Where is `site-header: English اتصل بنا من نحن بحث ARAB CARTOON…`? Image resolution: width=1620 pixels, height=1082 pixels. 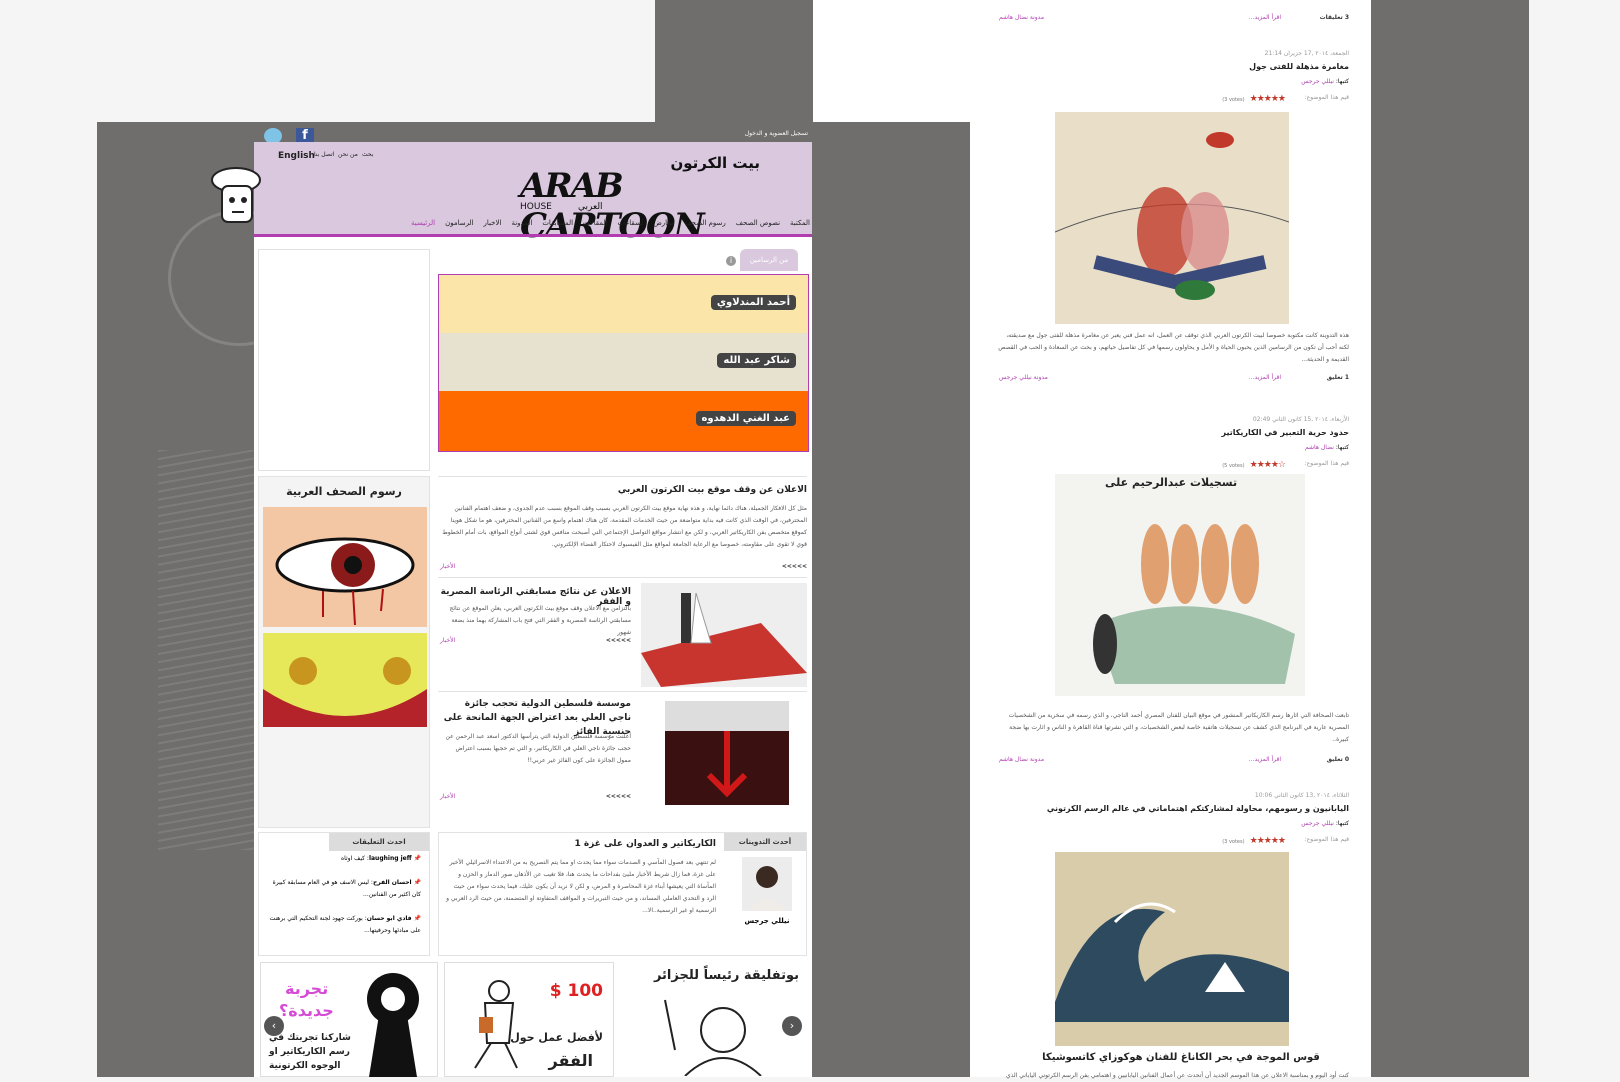
site-header: English اتصل بنا من نحن بحث ARAB CARTOON… is located at coordinates (533, 194).